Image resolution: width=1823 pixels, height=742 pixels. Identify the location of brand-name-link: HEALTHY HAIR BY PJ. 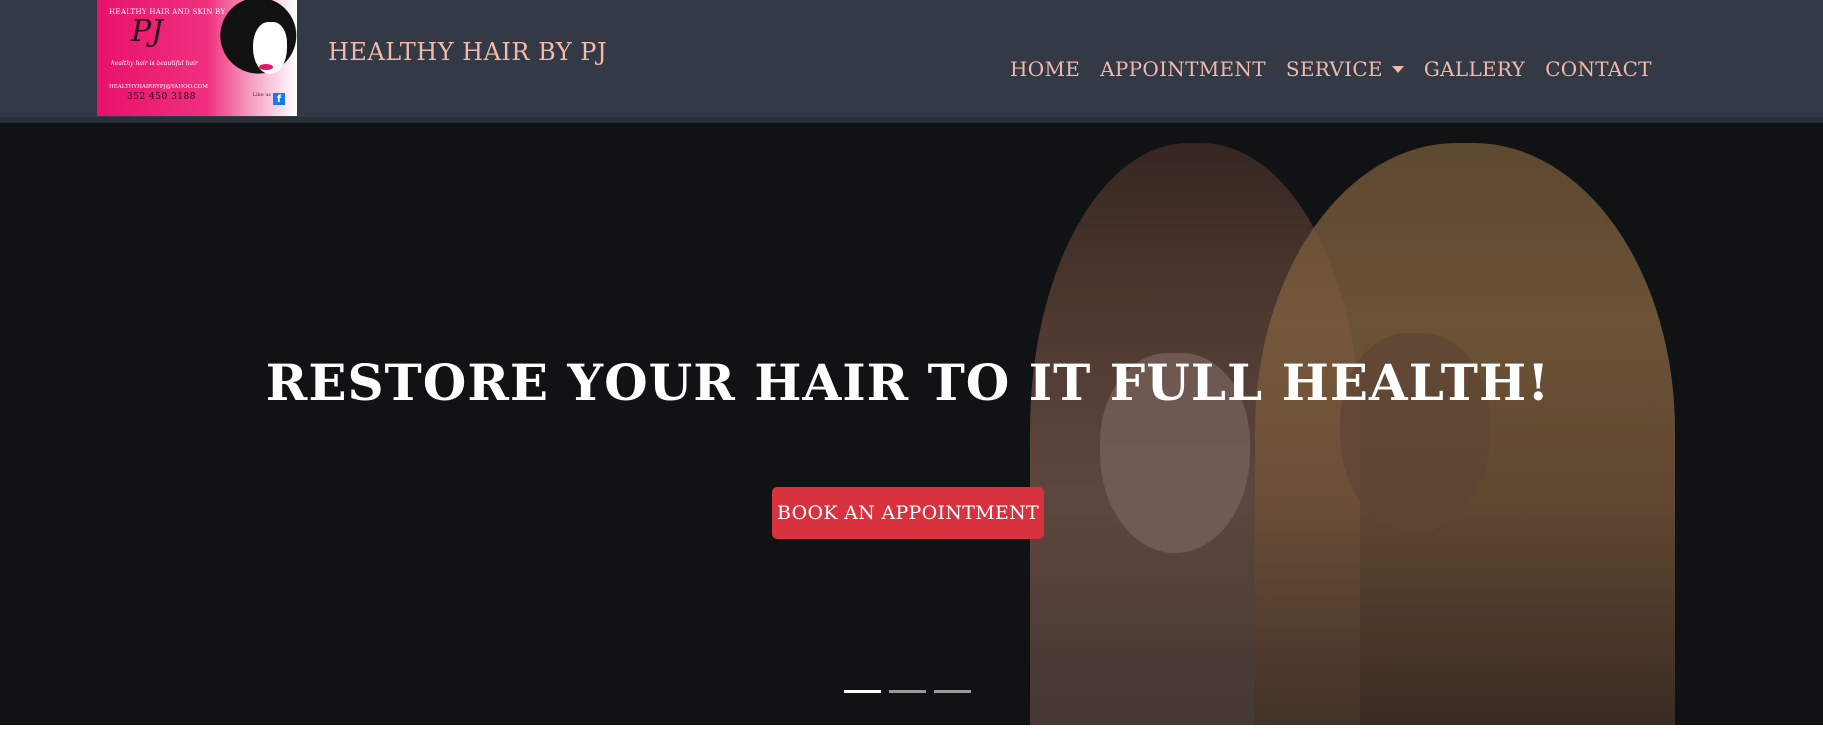
(467, 52).